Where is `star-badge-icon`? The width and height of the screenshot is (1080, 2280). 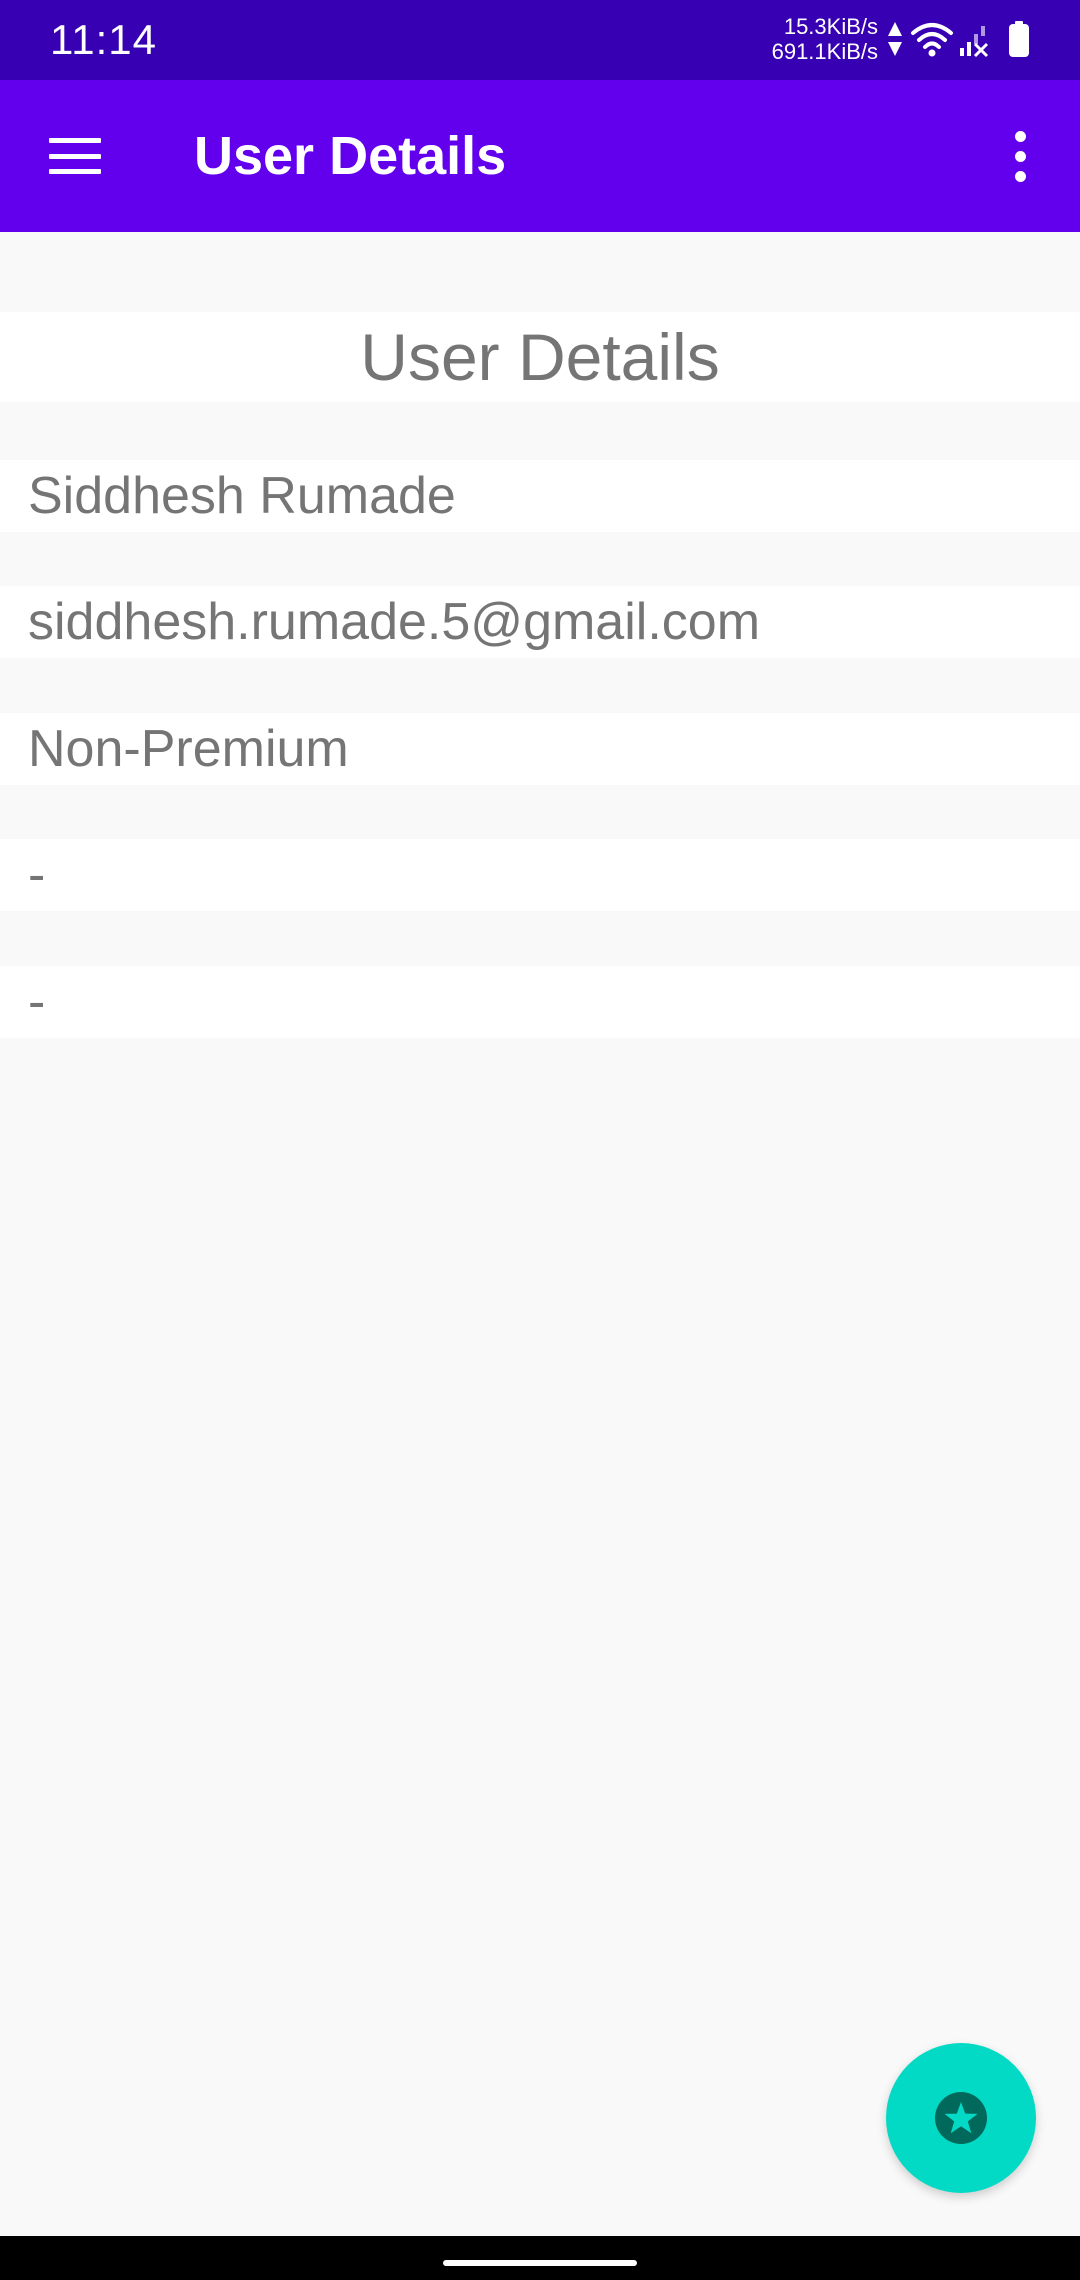 star-badge-icon is located at coordinates (961, 2118).